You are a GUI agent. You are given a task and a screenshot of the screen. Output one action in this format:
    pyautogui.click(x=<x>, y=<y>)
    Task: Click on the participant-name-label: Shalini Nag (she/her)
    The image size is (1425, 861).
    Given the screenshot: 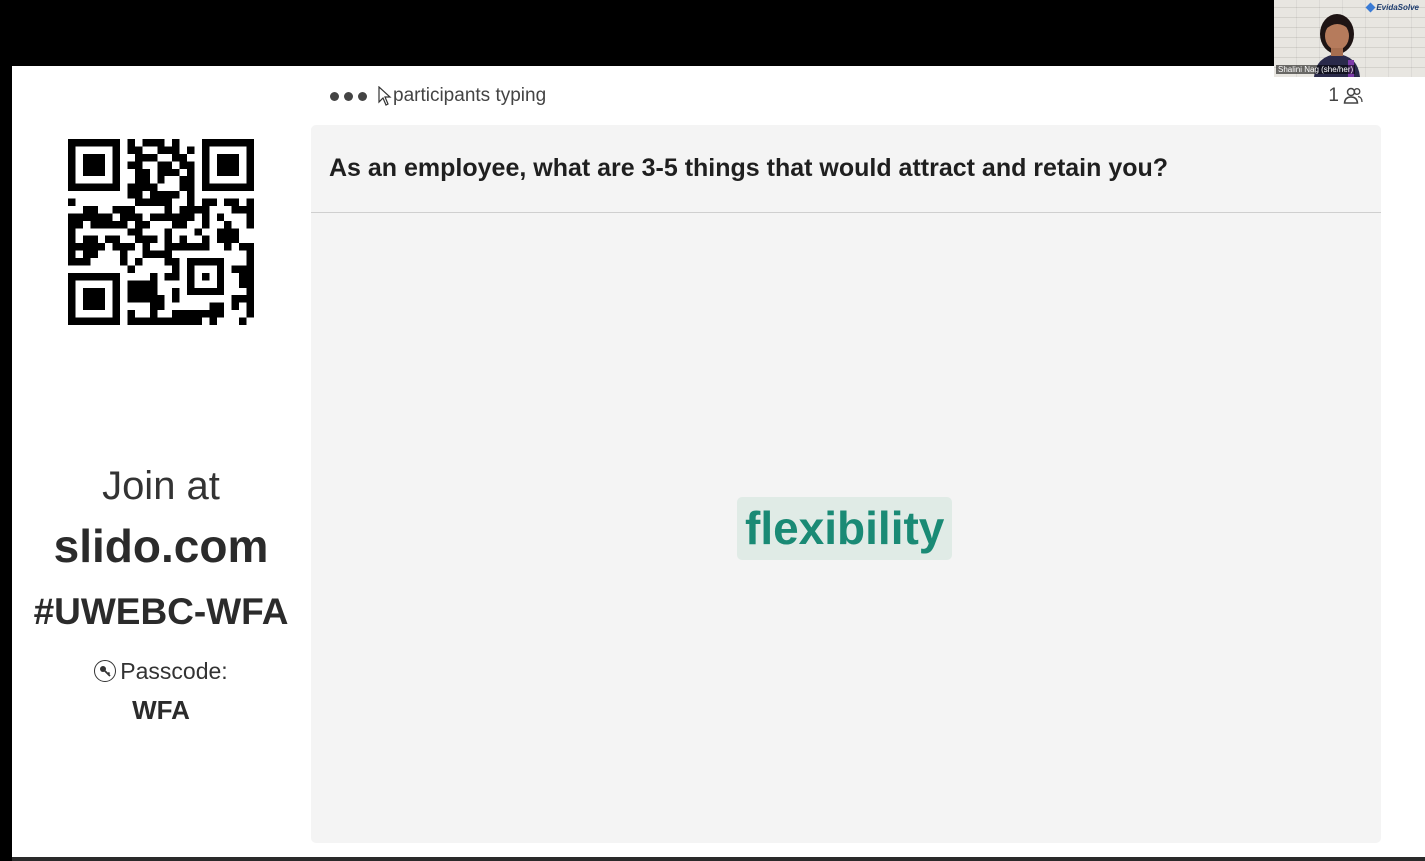 What is the action you would take?
    pyautogui.click(x=1316, y=69)
    